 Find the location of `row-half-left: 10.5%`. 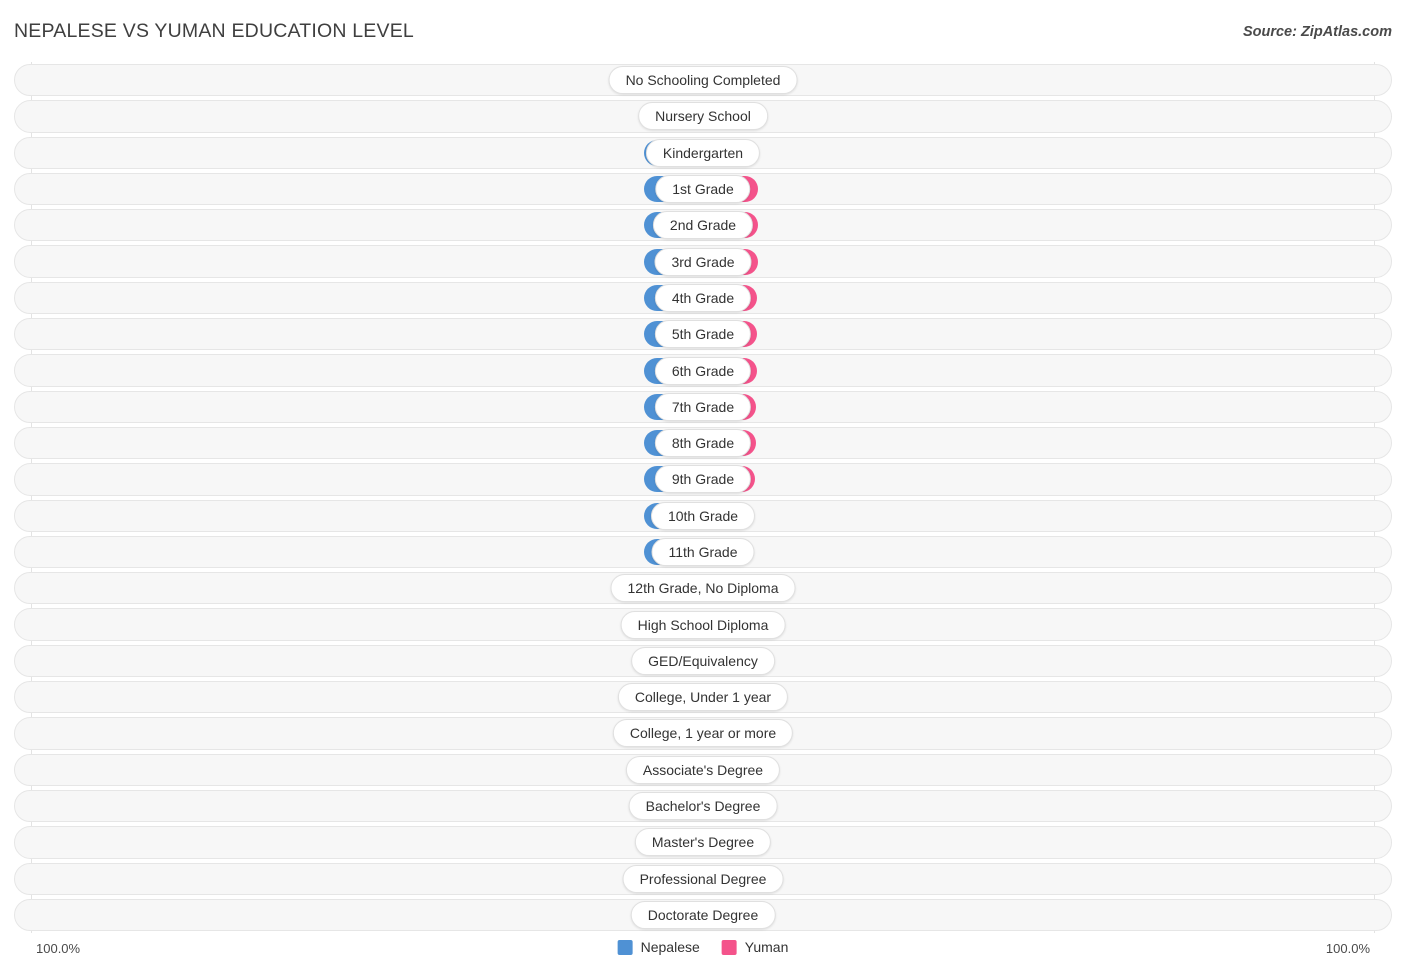

row-half-left: 10.5% is located at coordinates (358, 842).